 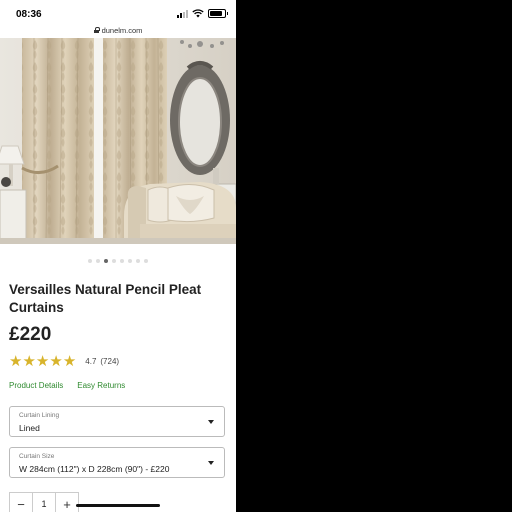 What do you see at coordinates (118, 505) in the screenshot?
I see `home-indicator` at bounding box center [118, 505].